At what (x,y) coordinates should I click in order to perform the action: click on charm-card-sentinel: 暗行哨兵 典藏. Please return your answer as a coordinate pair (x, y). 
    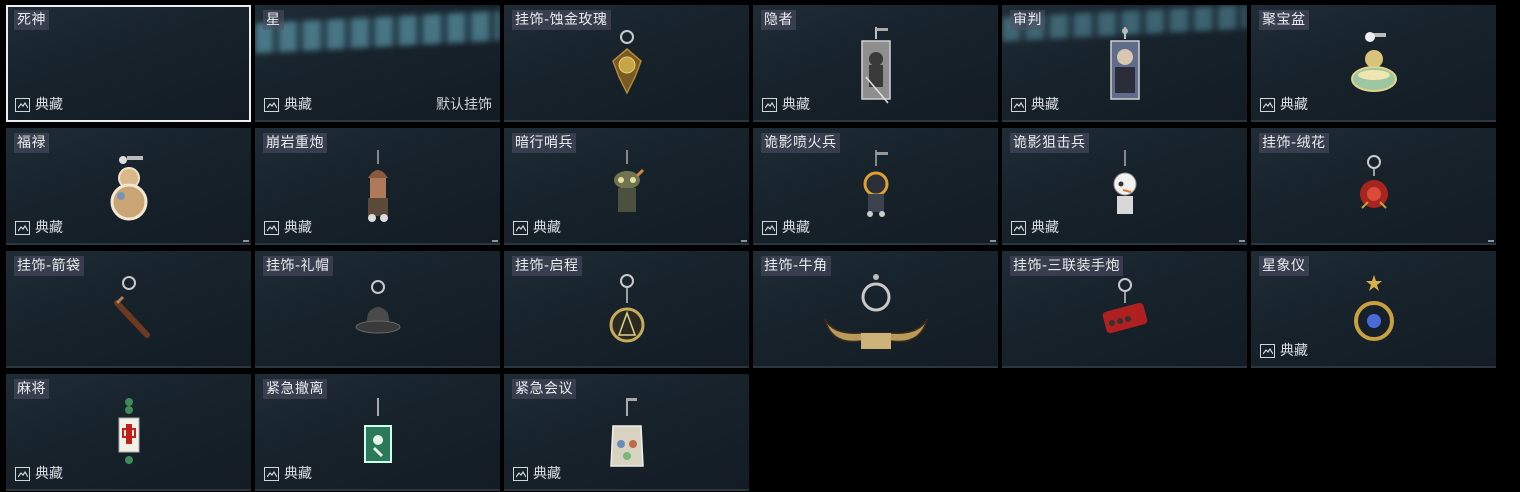
    Looking at the image, I should click on (626, 186).